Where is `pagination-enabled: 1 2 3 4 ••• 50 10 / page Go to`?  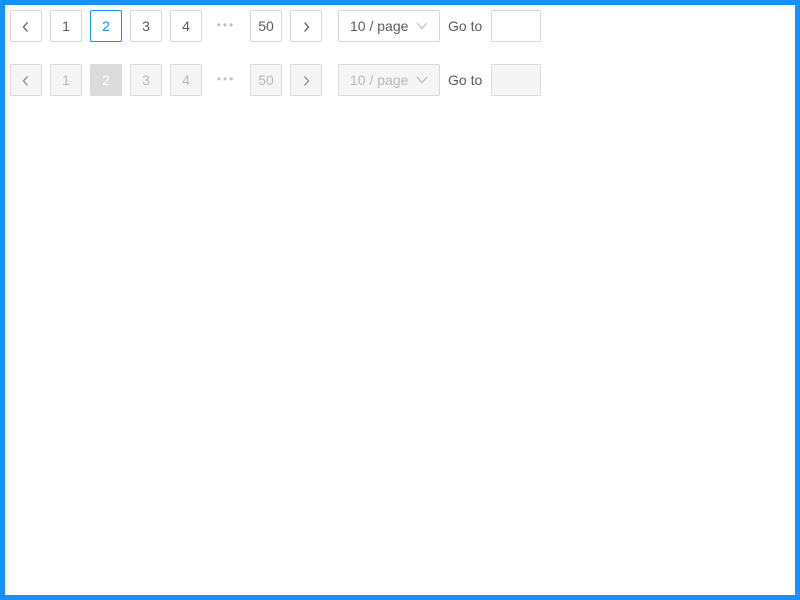 pagination-enabled: 1 2 3 4 ••• 50 10 / page Go to is located at coordinates (290, 26).